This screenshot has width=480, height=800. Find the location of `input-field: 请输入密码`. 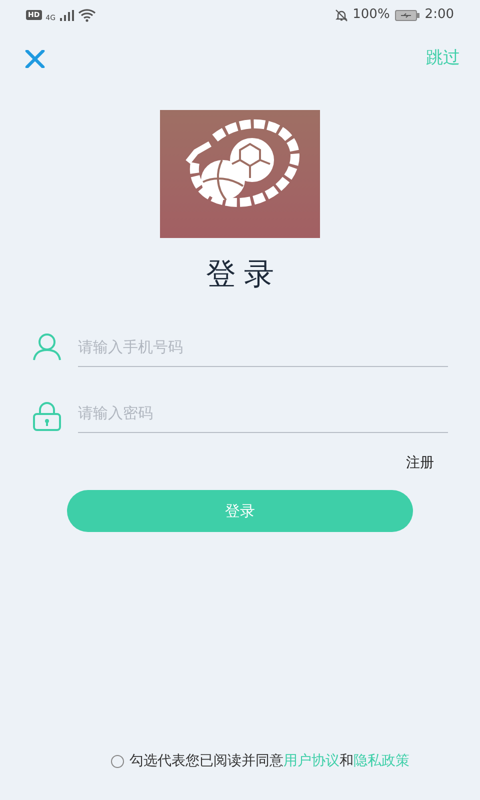

input-field: 请输入密码 is located at coordinates (263, 413).